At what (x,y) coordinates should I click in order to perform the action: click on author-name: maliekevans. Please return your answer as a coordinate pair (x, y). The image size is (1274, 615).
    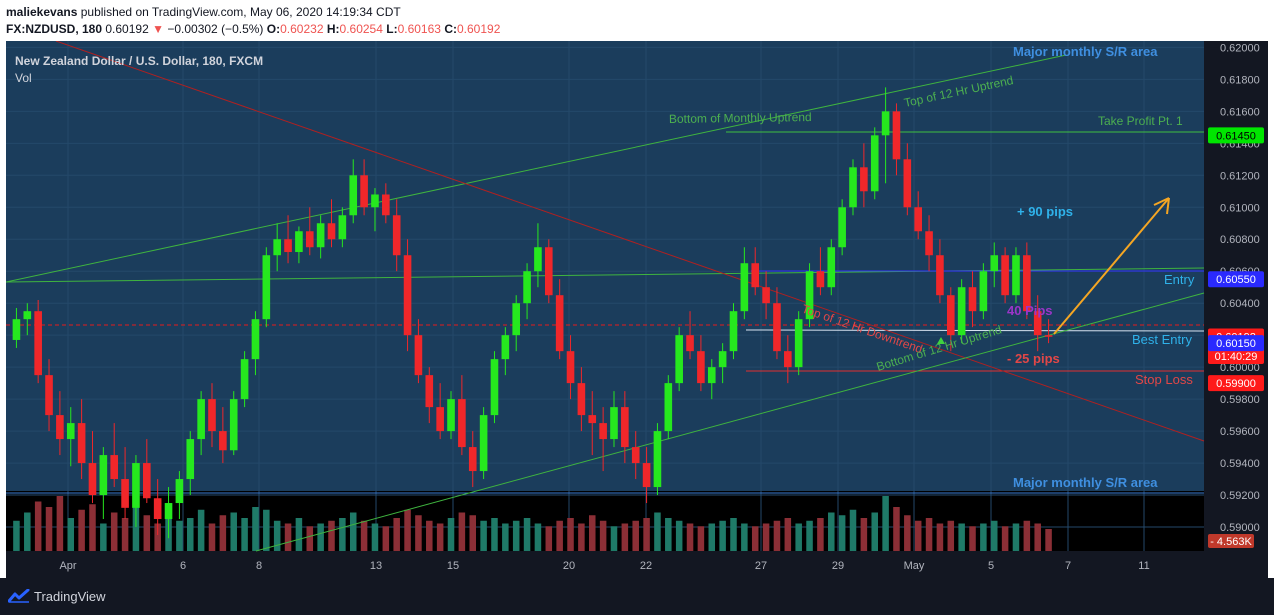
    Looking at the image, I should click on (41, 12).